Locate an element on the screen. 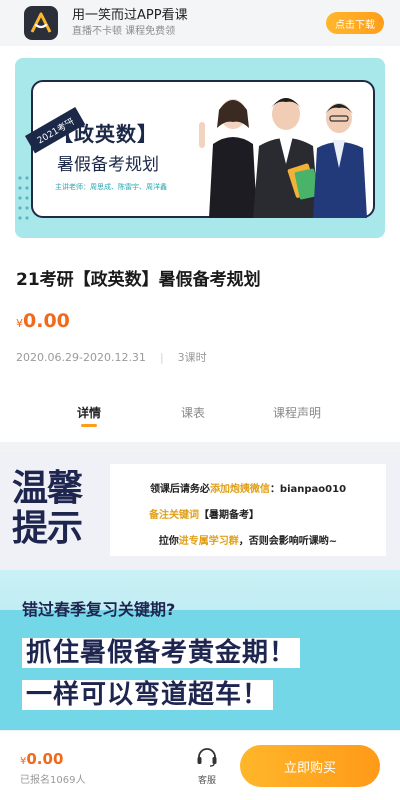  promo-line-2: 一样可以弯道超车！ is located at coordinates (148, 692).